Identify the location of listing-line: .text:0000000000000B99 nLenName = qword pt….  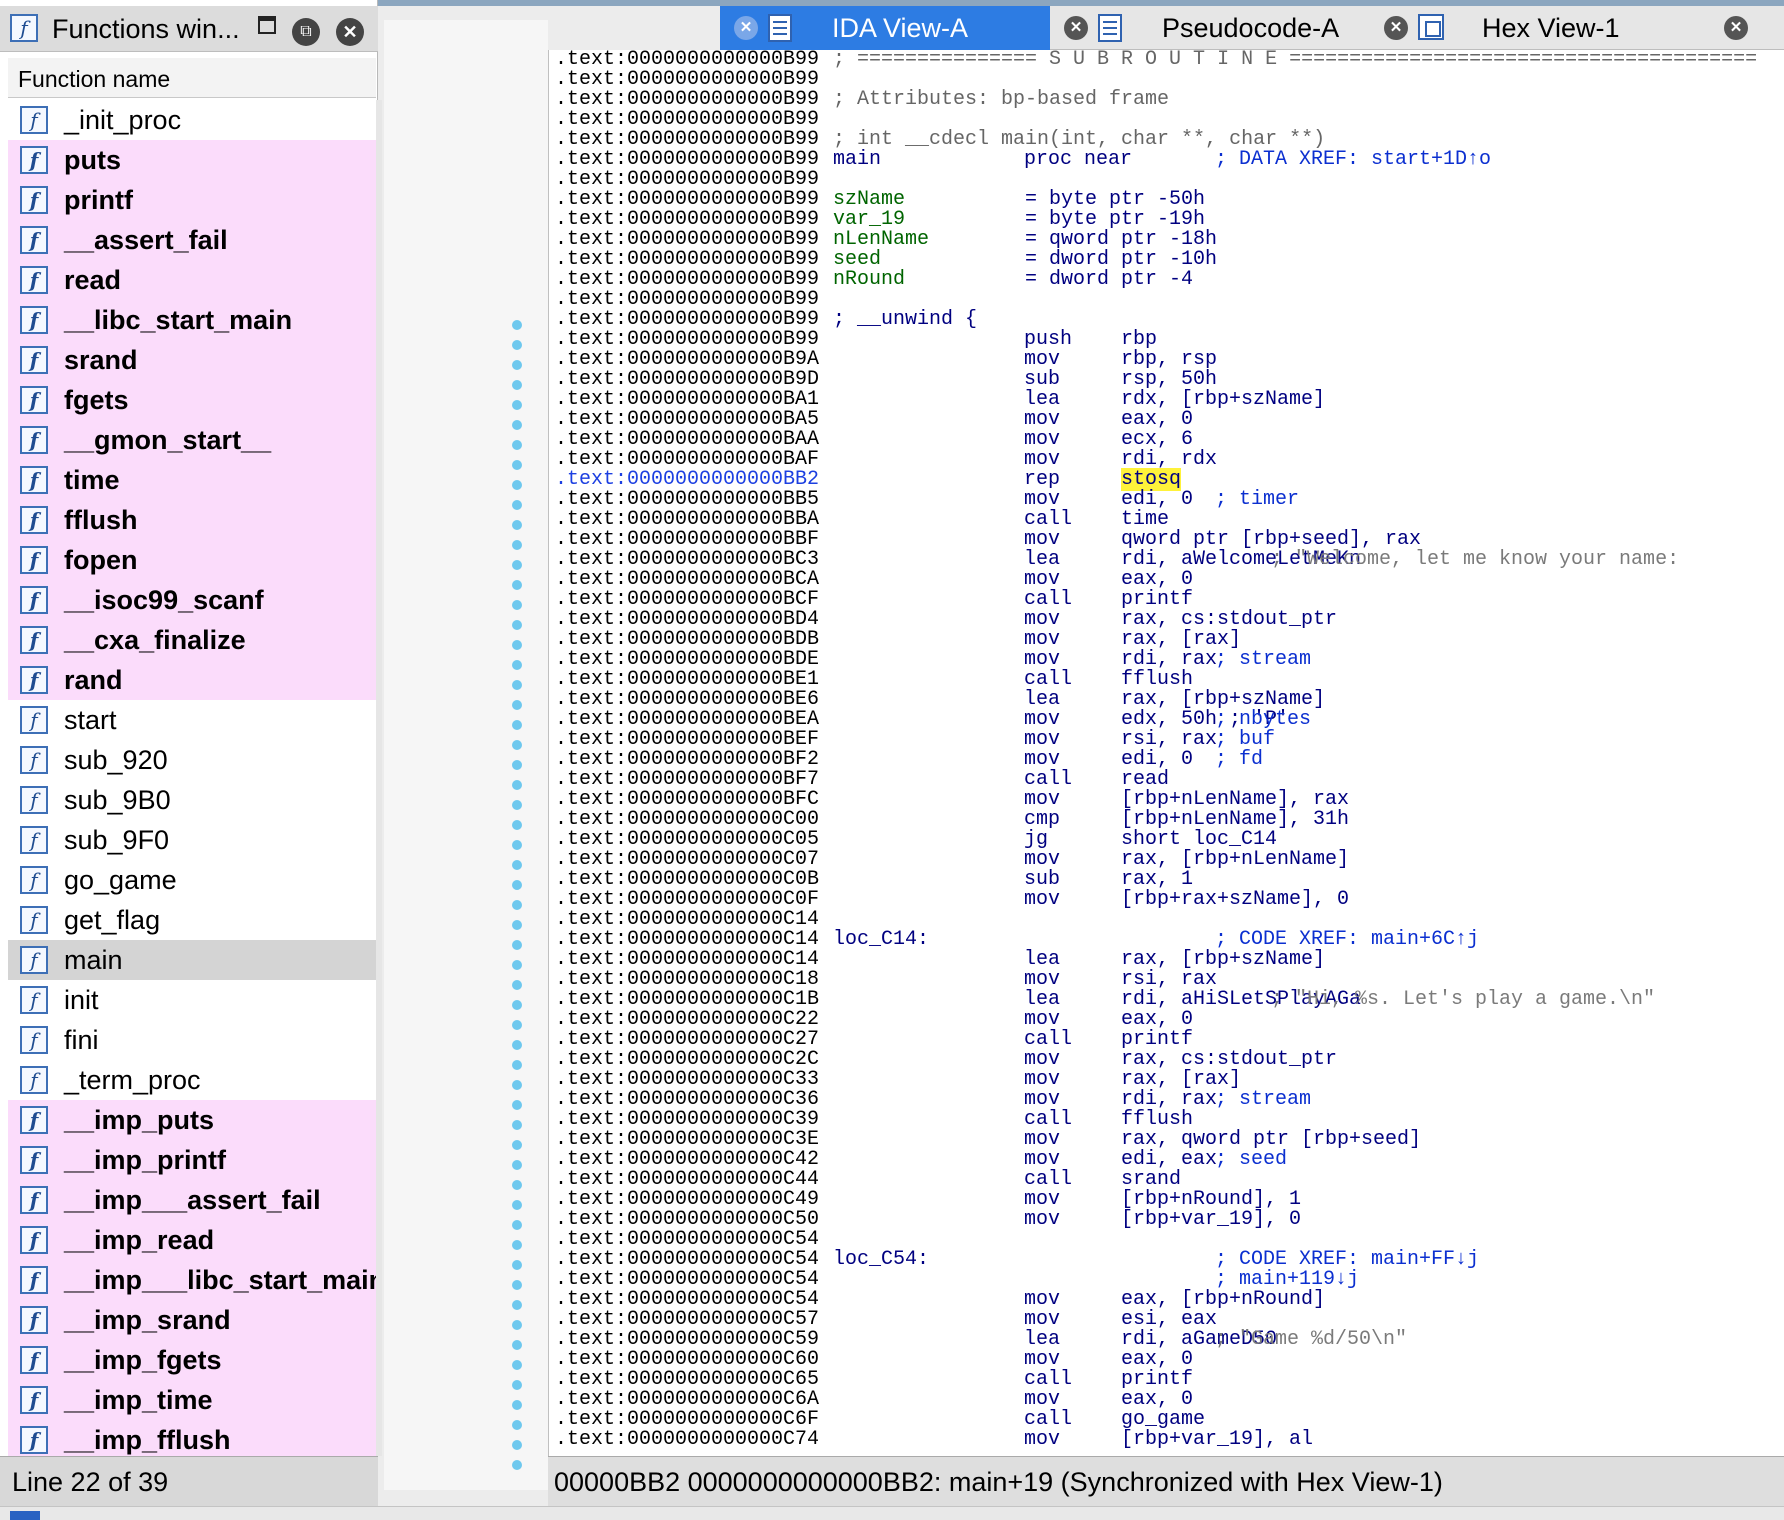
(1169, 240).